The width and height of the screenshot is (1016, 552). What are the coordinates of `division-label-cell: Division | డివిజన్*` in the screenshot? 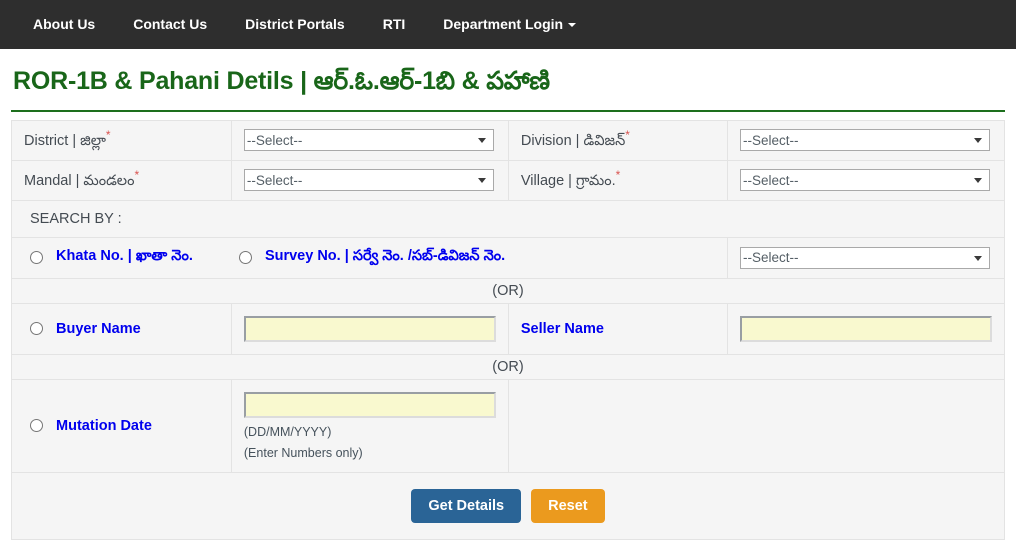 It's located at (617, 140).